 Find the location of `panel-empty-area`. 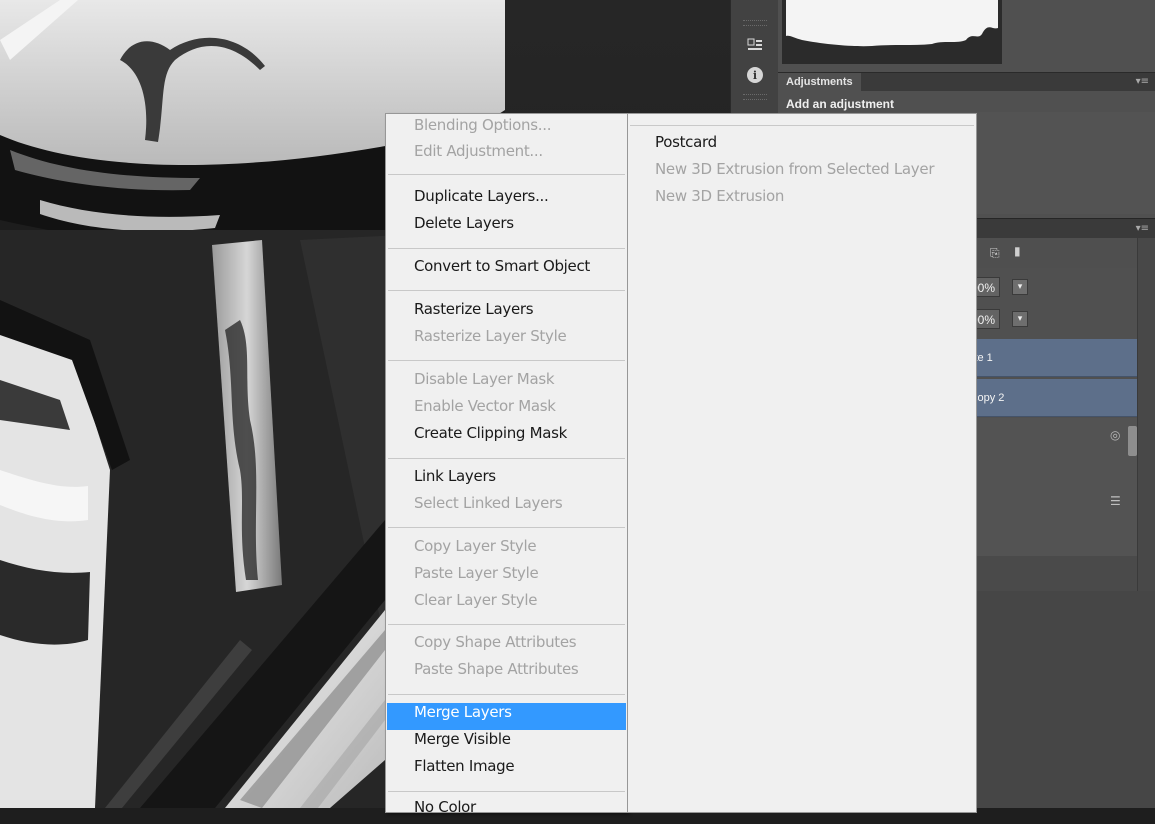

panel-empty-area is located at coordinates (1057, 699).